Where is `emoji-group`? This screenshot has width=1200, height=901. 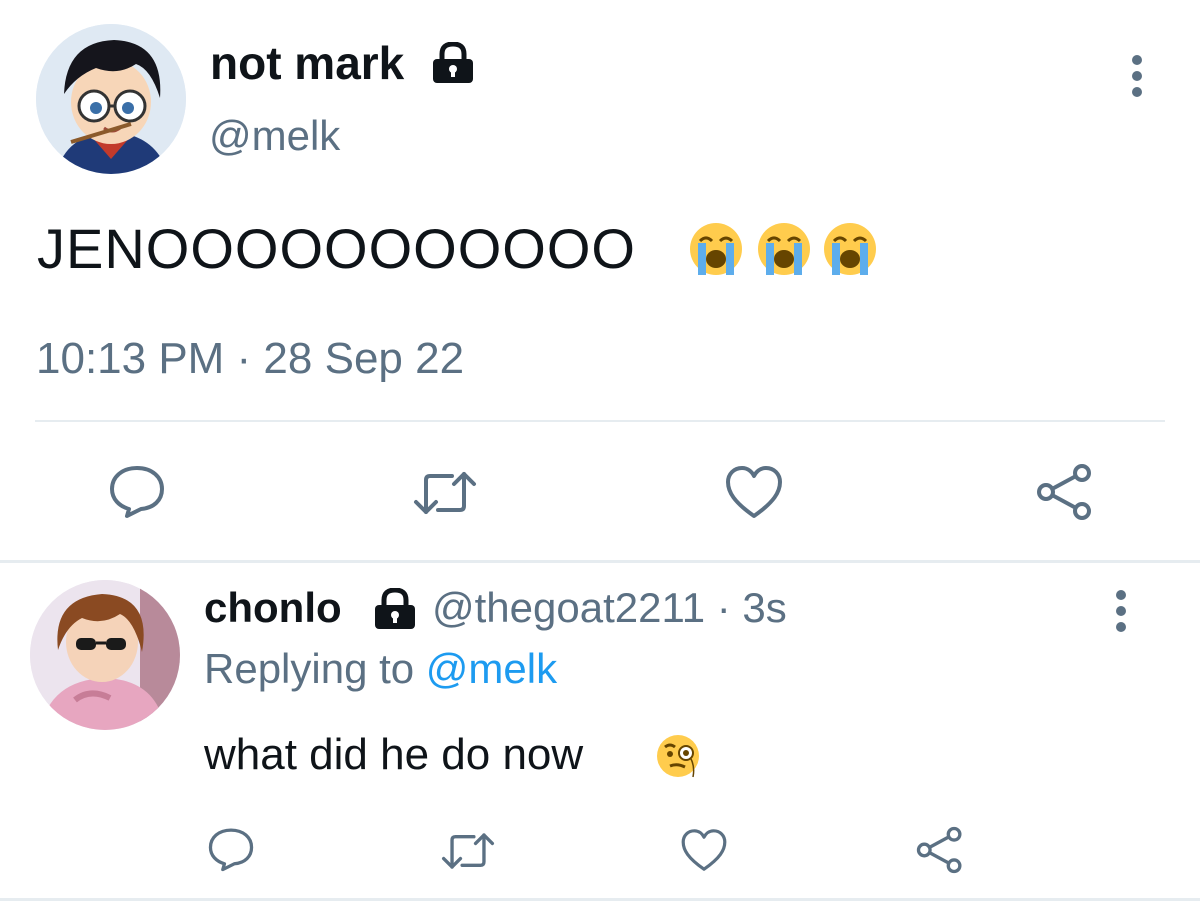 emoji-group is located at coordinates (788, 251).